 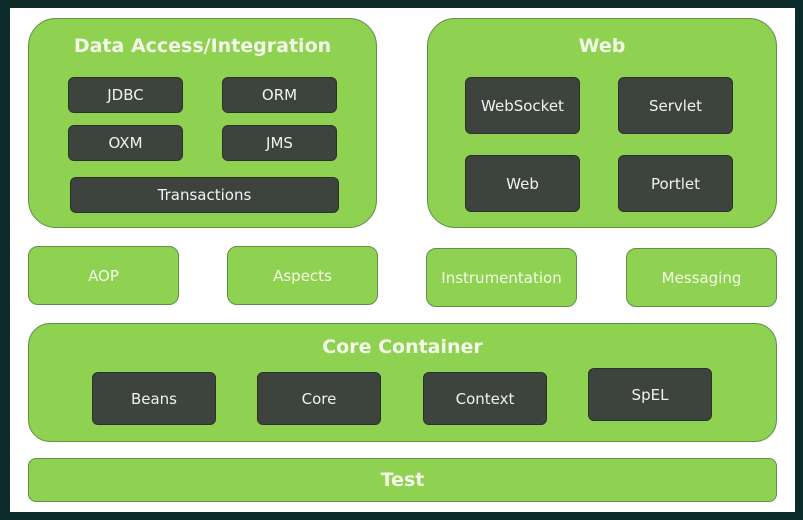 What do you see at coordinates (279, 143) in the screenshot?
I see `component-jms: JMS` at bounding box center [279, 143].